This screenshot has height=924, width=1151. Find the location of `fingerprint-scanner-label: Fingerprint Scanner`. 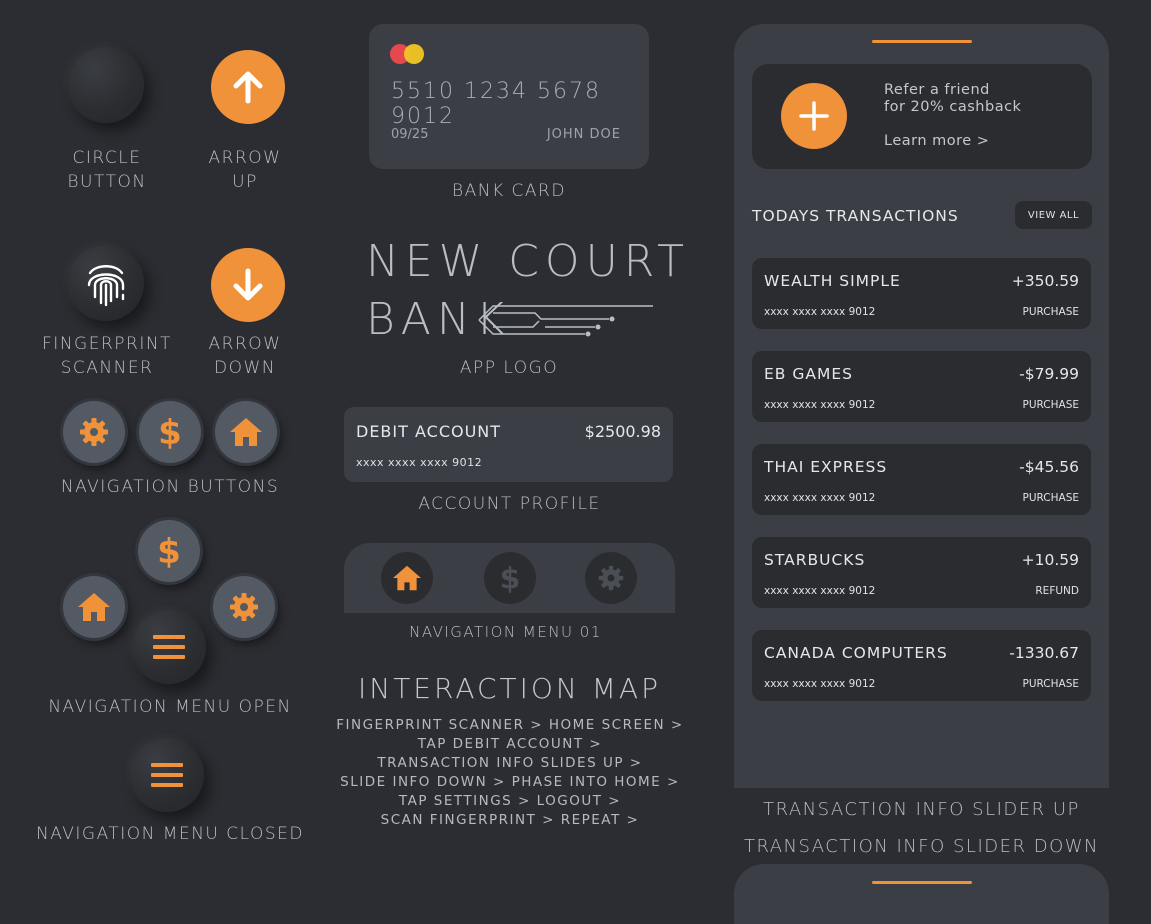

fingerprint-scanner-label: Fingerprint Scanner is located at coordinates (107, 356).